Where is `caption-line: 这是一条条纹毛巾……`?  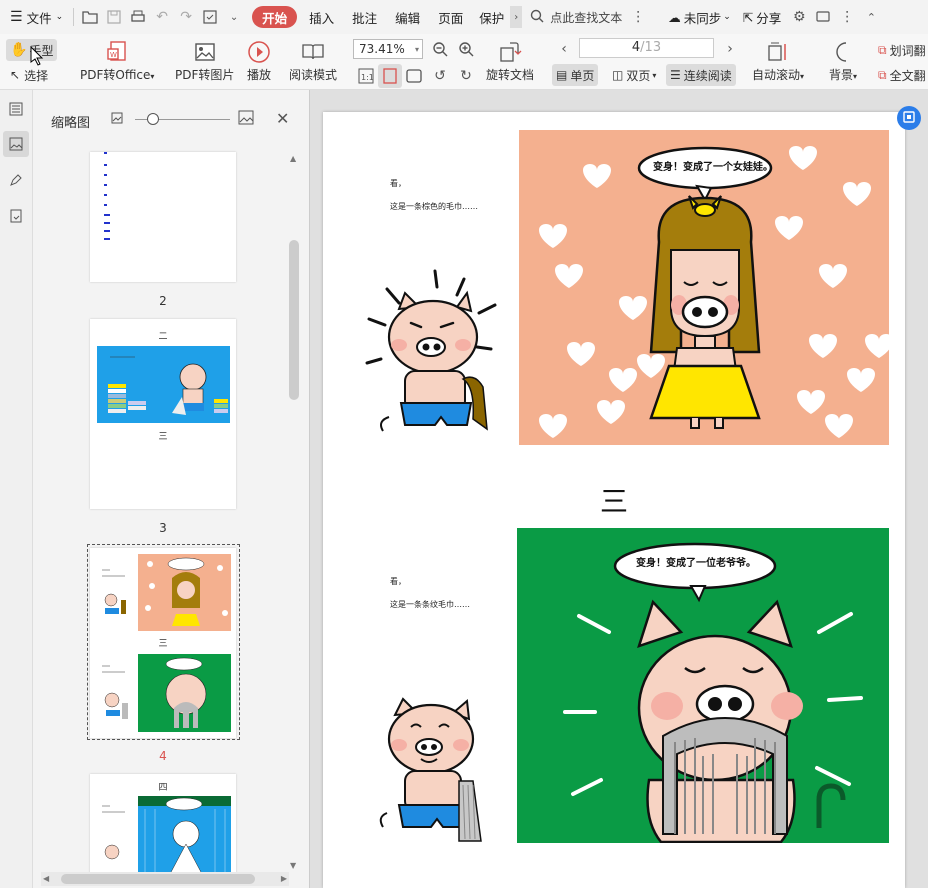
caption-line: 这是一条条纹毛巾…… is located at coordinates (430, 604).